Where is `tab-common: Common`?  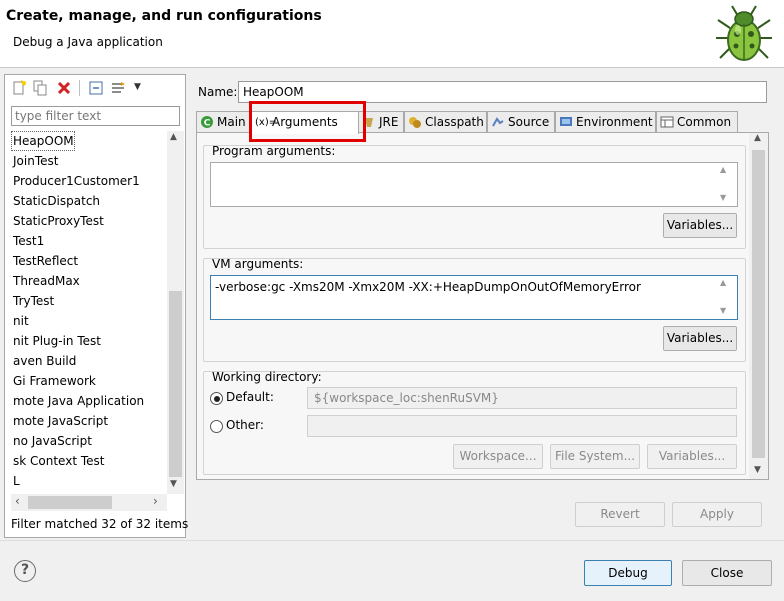
tab-common: Common is located at coordinates (697, 122).